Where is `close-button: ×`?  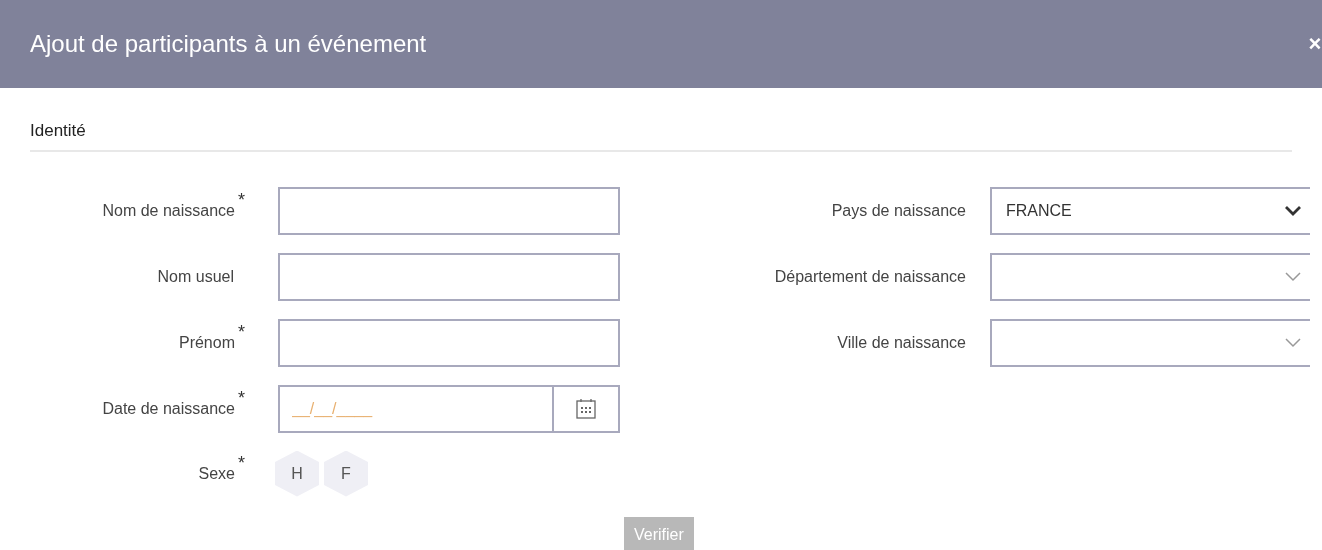 close-button: × is located at coordinates (1315, 44).